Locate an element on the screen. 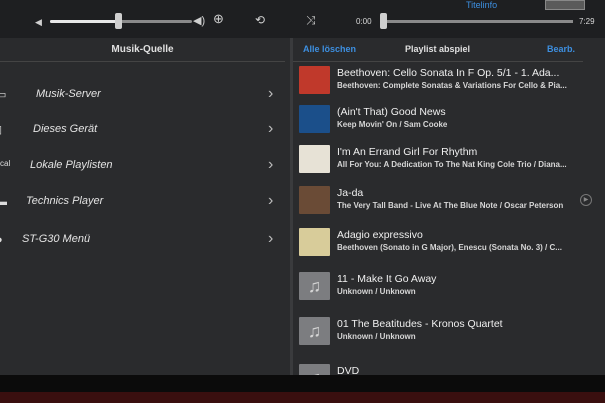  source-item-label: Musik-Server is located at coordinates (68, 94).